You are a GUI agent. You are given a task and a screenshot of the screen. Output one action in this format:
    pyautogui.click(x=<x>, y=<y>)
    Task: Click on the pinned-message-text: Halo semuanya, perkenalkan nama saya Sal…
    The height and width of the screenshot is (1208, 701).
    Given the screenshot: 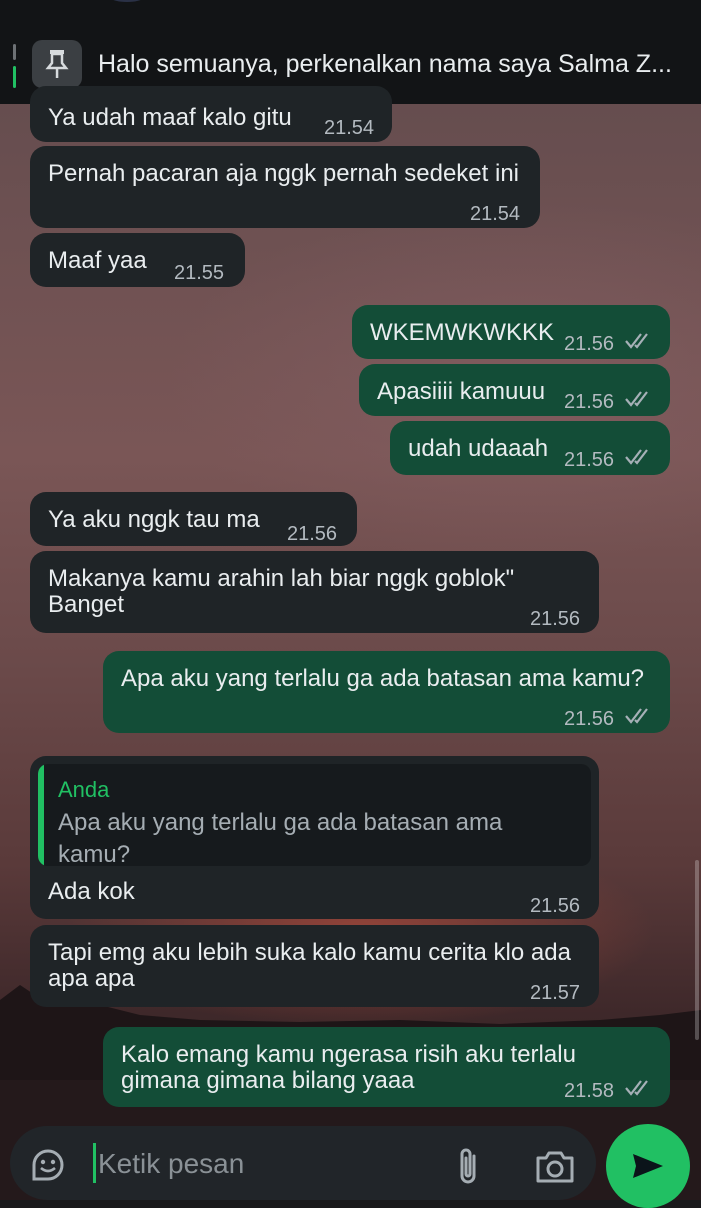 What is the action you would take?
    pyautogui.click(x=385, y=64)
    